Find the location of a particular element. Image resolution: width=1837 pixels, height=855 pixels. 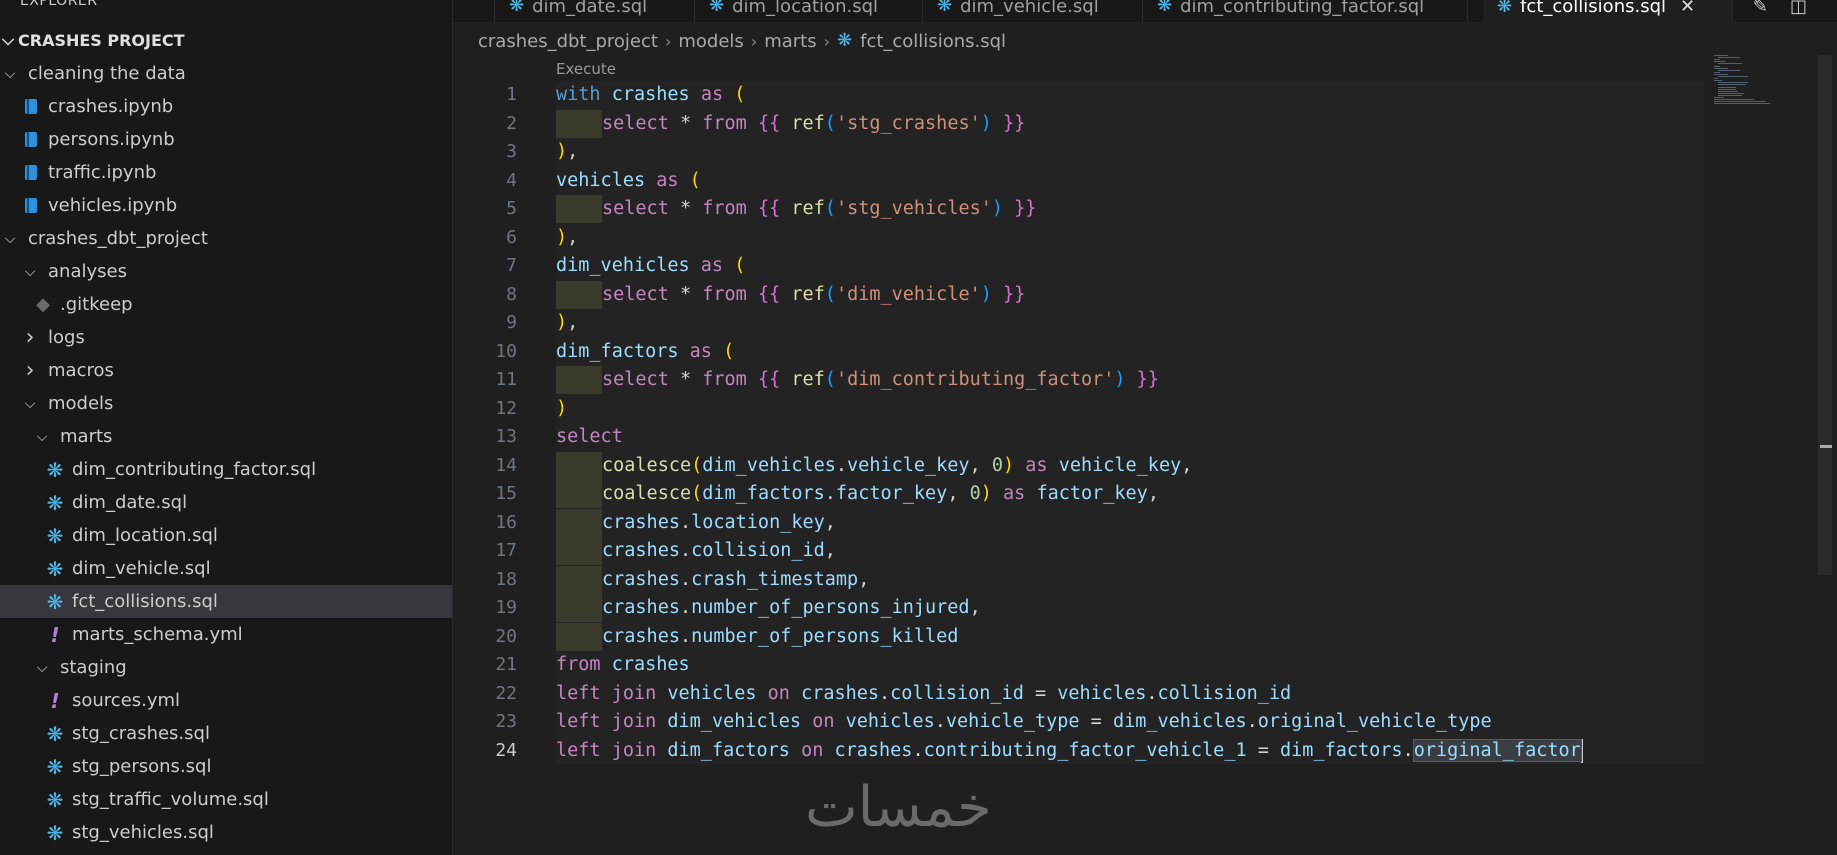

tree-item: ❋ stg_vehicles.sql is located at coordinates (226, 832).